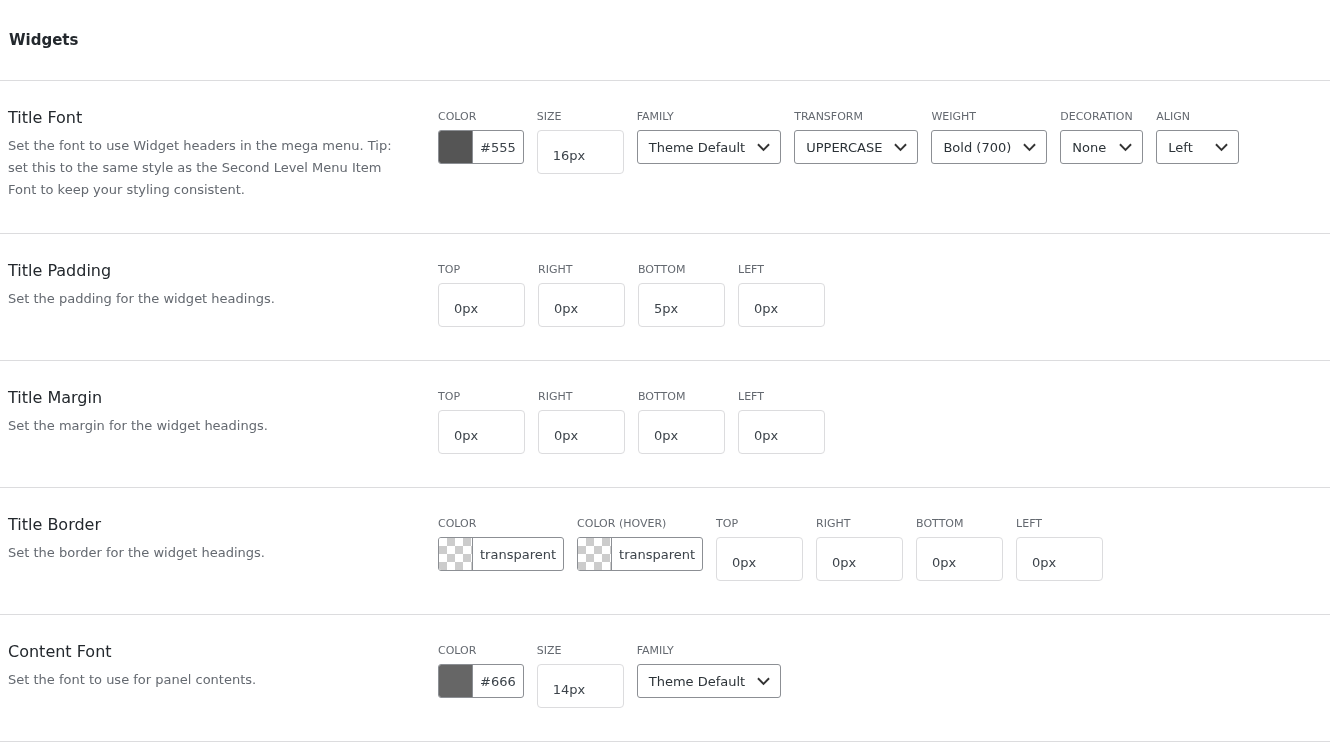 This screenshot has width=1330, height=744. Describe the element at coordinates (60, 270) in the screenshot. I see `setting-title: Title Padding` at that location.